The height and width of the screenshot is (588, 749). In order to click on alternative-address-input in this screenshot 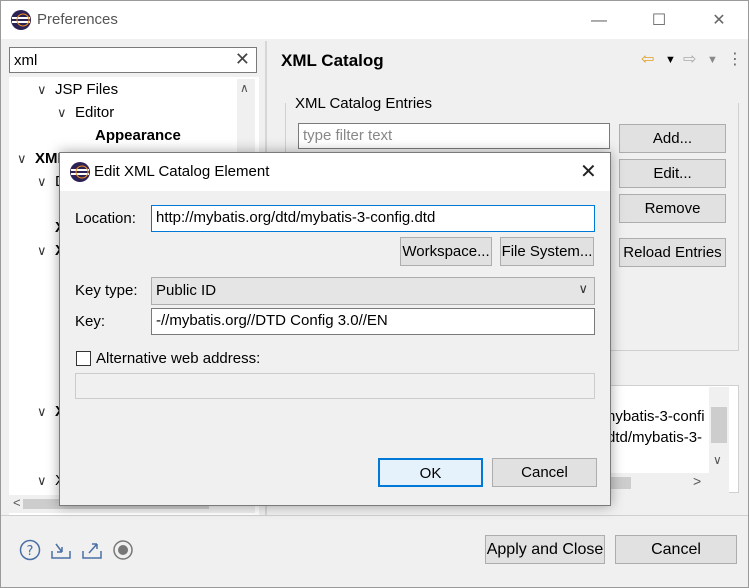, I will do `click(335, 386)`.